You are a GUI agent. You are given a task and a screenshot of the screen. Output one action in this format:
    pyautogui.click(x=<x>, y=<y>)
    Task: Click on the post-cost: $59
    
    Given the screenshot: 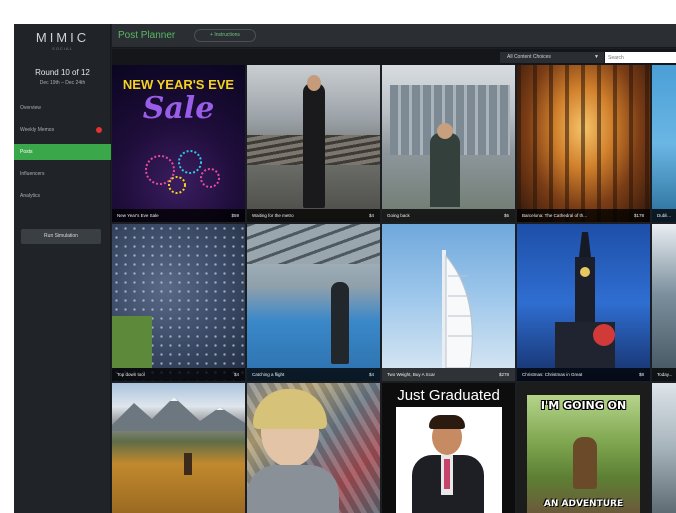 What is the action you would take?
    pyautogui.click(x=235, y=215)
    